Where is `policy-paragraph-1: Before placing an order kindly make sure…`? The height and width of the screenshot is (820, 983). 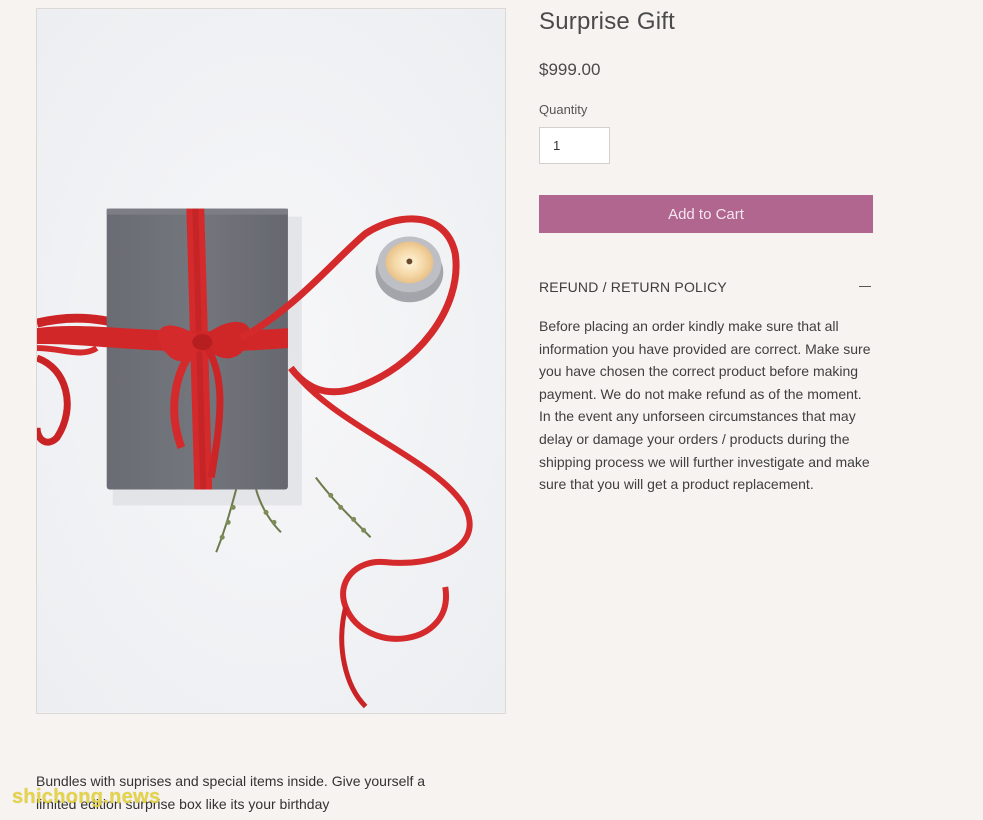 policy-paragraph-1: Before placing an order kindly make sure… is located at coordinates (705, 360).